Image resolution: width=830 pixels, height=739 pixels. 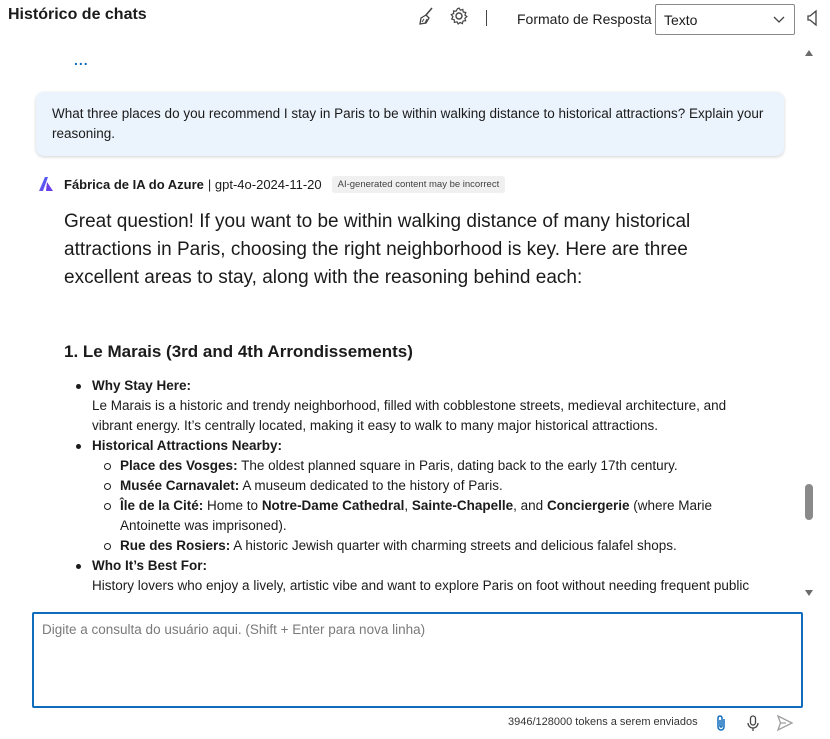 What do you see at coordinates (809, 593) in the screenshot?
I see `scroll-down-arrow-icon` at bounding box center [809, 593].